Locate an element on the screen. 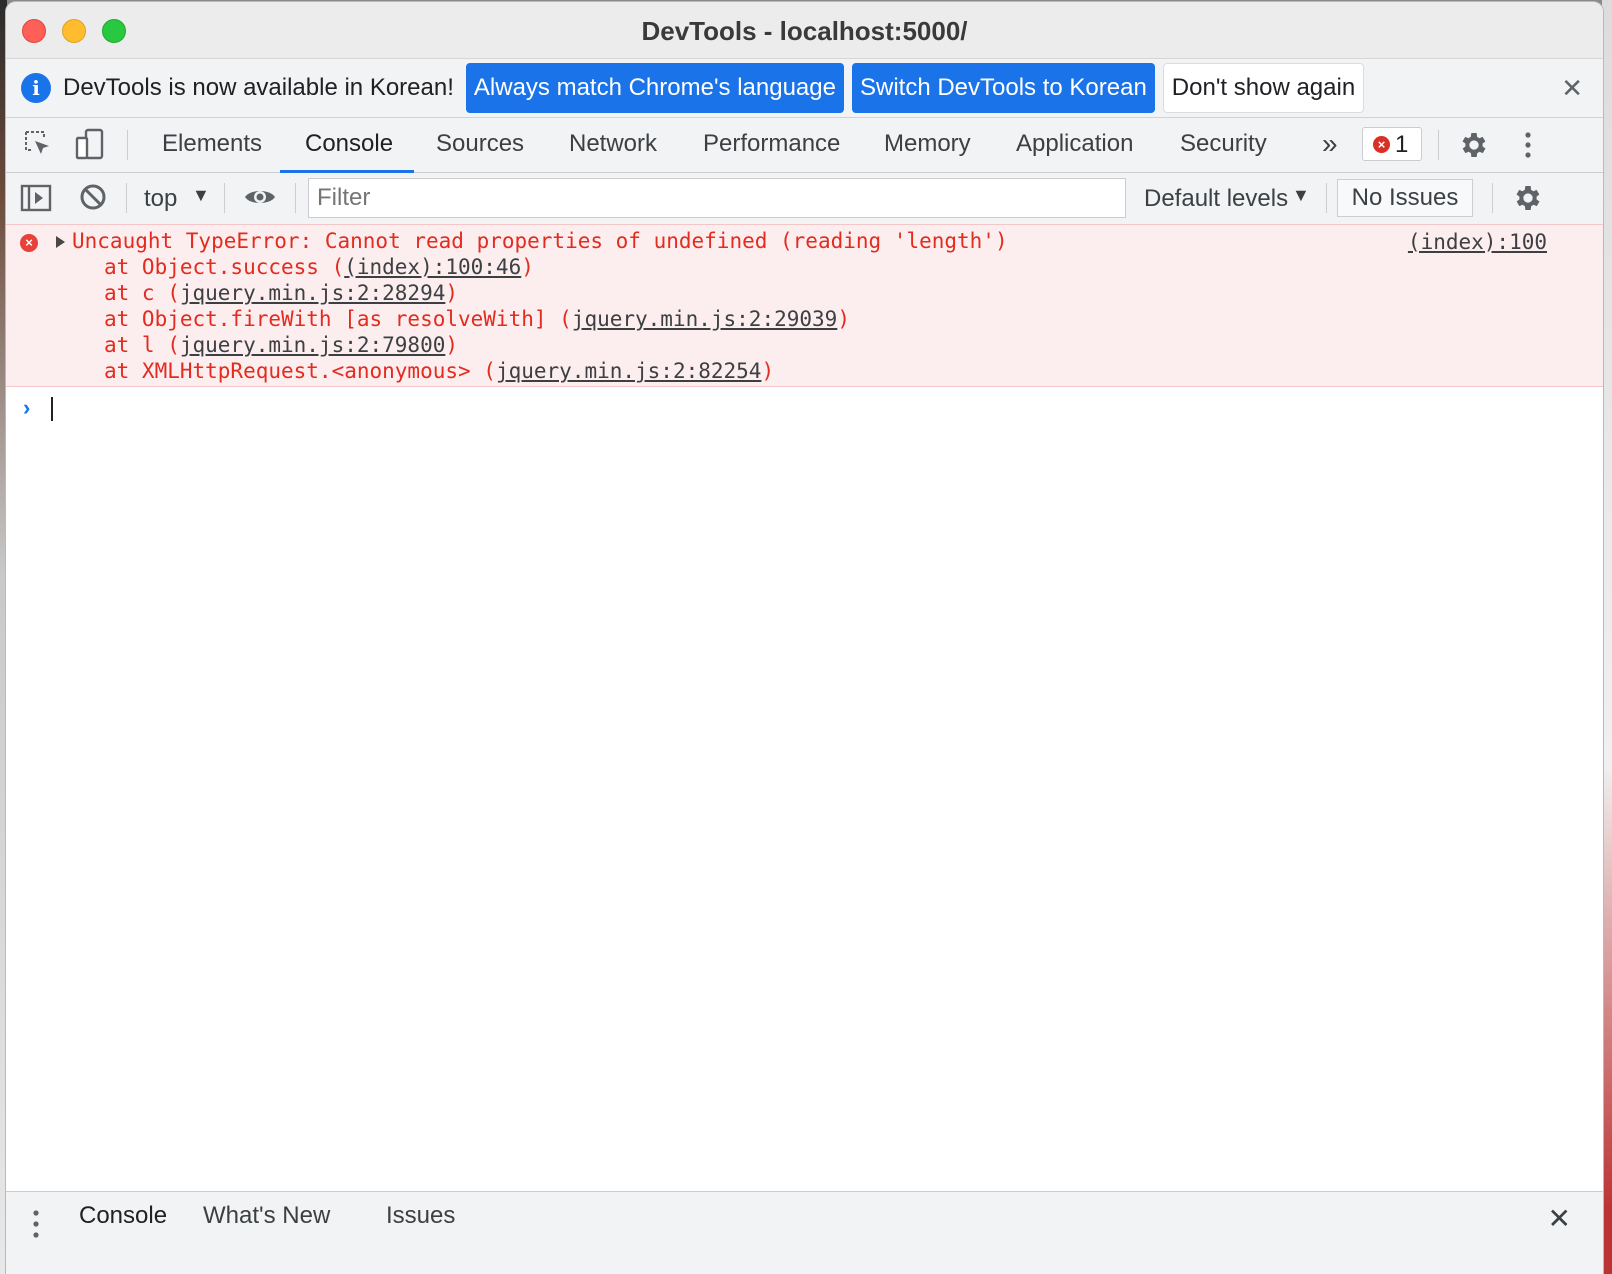  text-caret is located at coordinates (52, 409).